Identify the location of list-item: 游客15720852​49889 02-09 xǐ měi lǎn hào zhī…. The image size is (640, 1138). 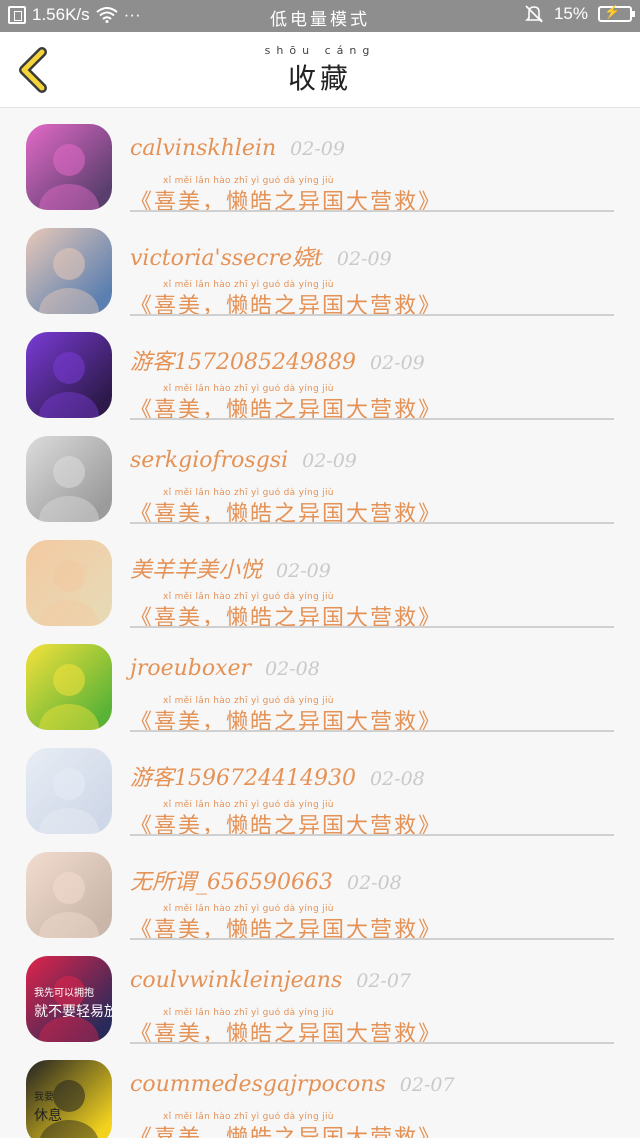
(320, 378).